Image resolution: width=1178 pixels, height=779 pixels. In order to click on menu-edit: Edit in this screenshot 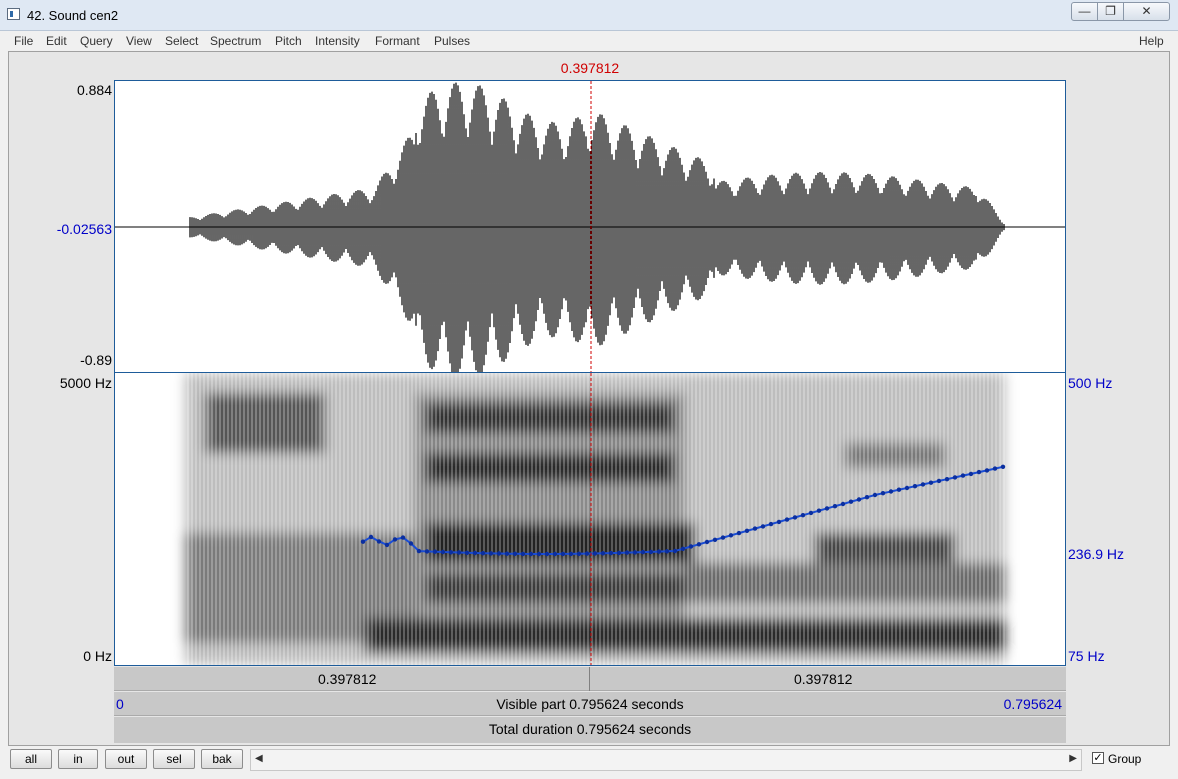, I will do `click(56, 41)`.